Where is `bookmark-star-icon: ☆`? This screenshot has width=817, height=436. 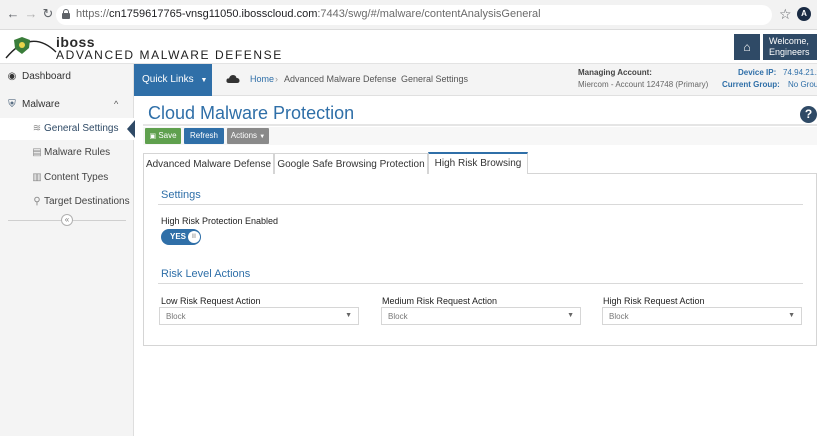 bookmark-star-icon: ☆ is located at coordinates (785, 14).